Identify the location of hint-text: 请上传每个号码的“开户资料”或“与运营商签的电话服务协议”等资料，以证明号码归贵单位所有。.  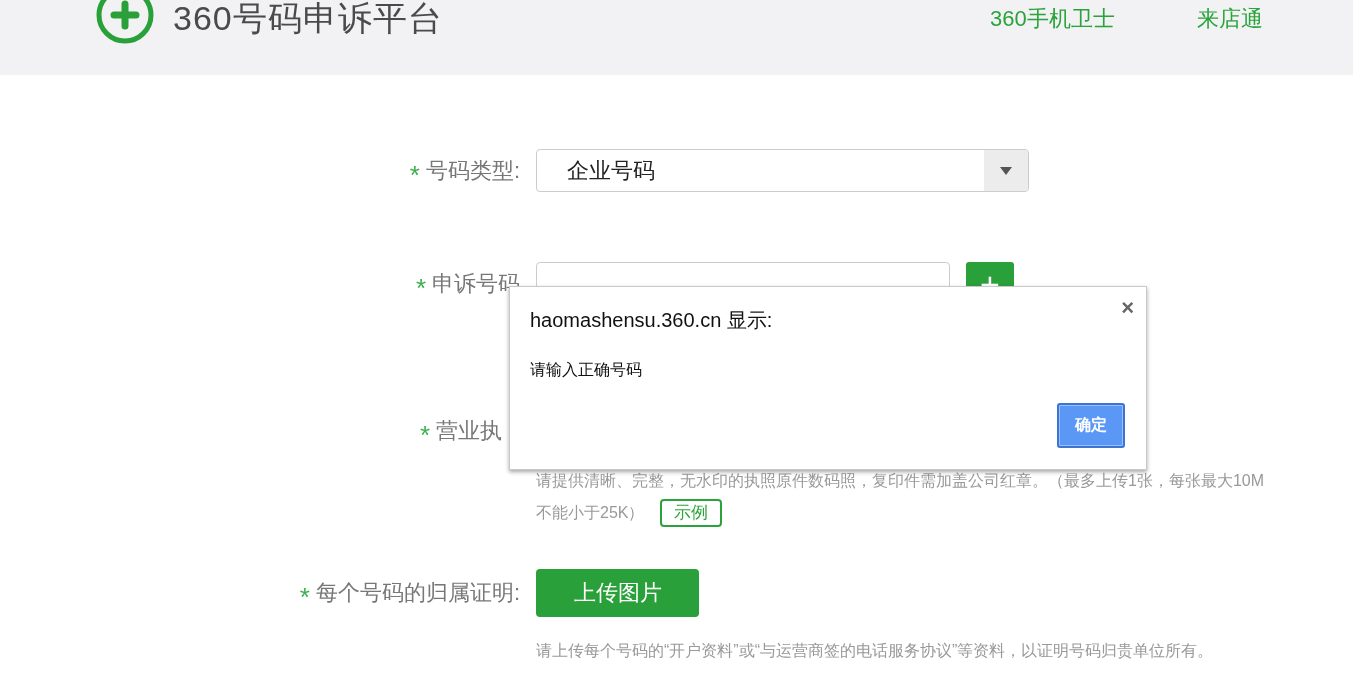
(875, 651).